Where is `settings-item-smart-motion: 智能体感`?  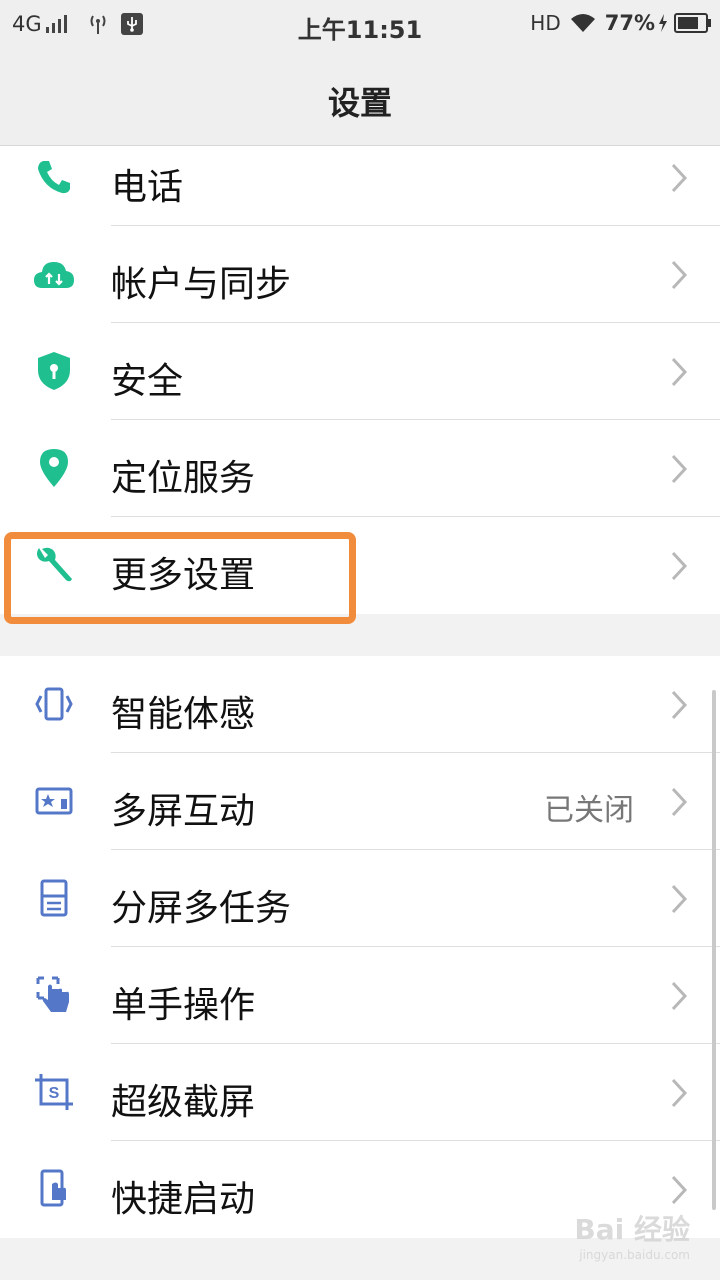 settings-item-smart-motion: 智能体感 is located at coordinates (360, 704).